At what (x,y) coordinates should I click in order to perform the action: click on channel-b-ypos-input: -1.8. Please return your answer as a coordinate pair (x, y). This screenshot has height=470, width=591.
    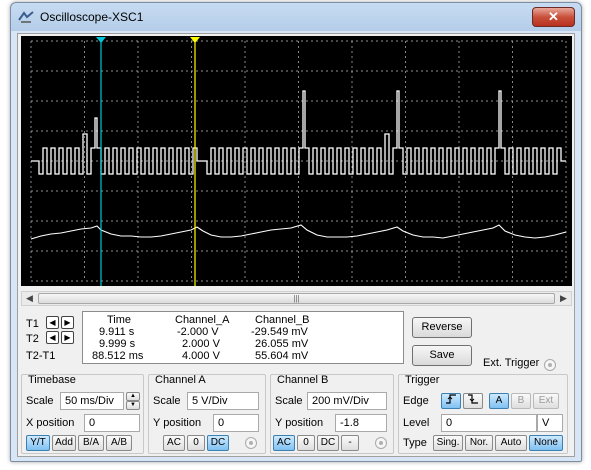
    Looking at the image, I should click on (361, 423).